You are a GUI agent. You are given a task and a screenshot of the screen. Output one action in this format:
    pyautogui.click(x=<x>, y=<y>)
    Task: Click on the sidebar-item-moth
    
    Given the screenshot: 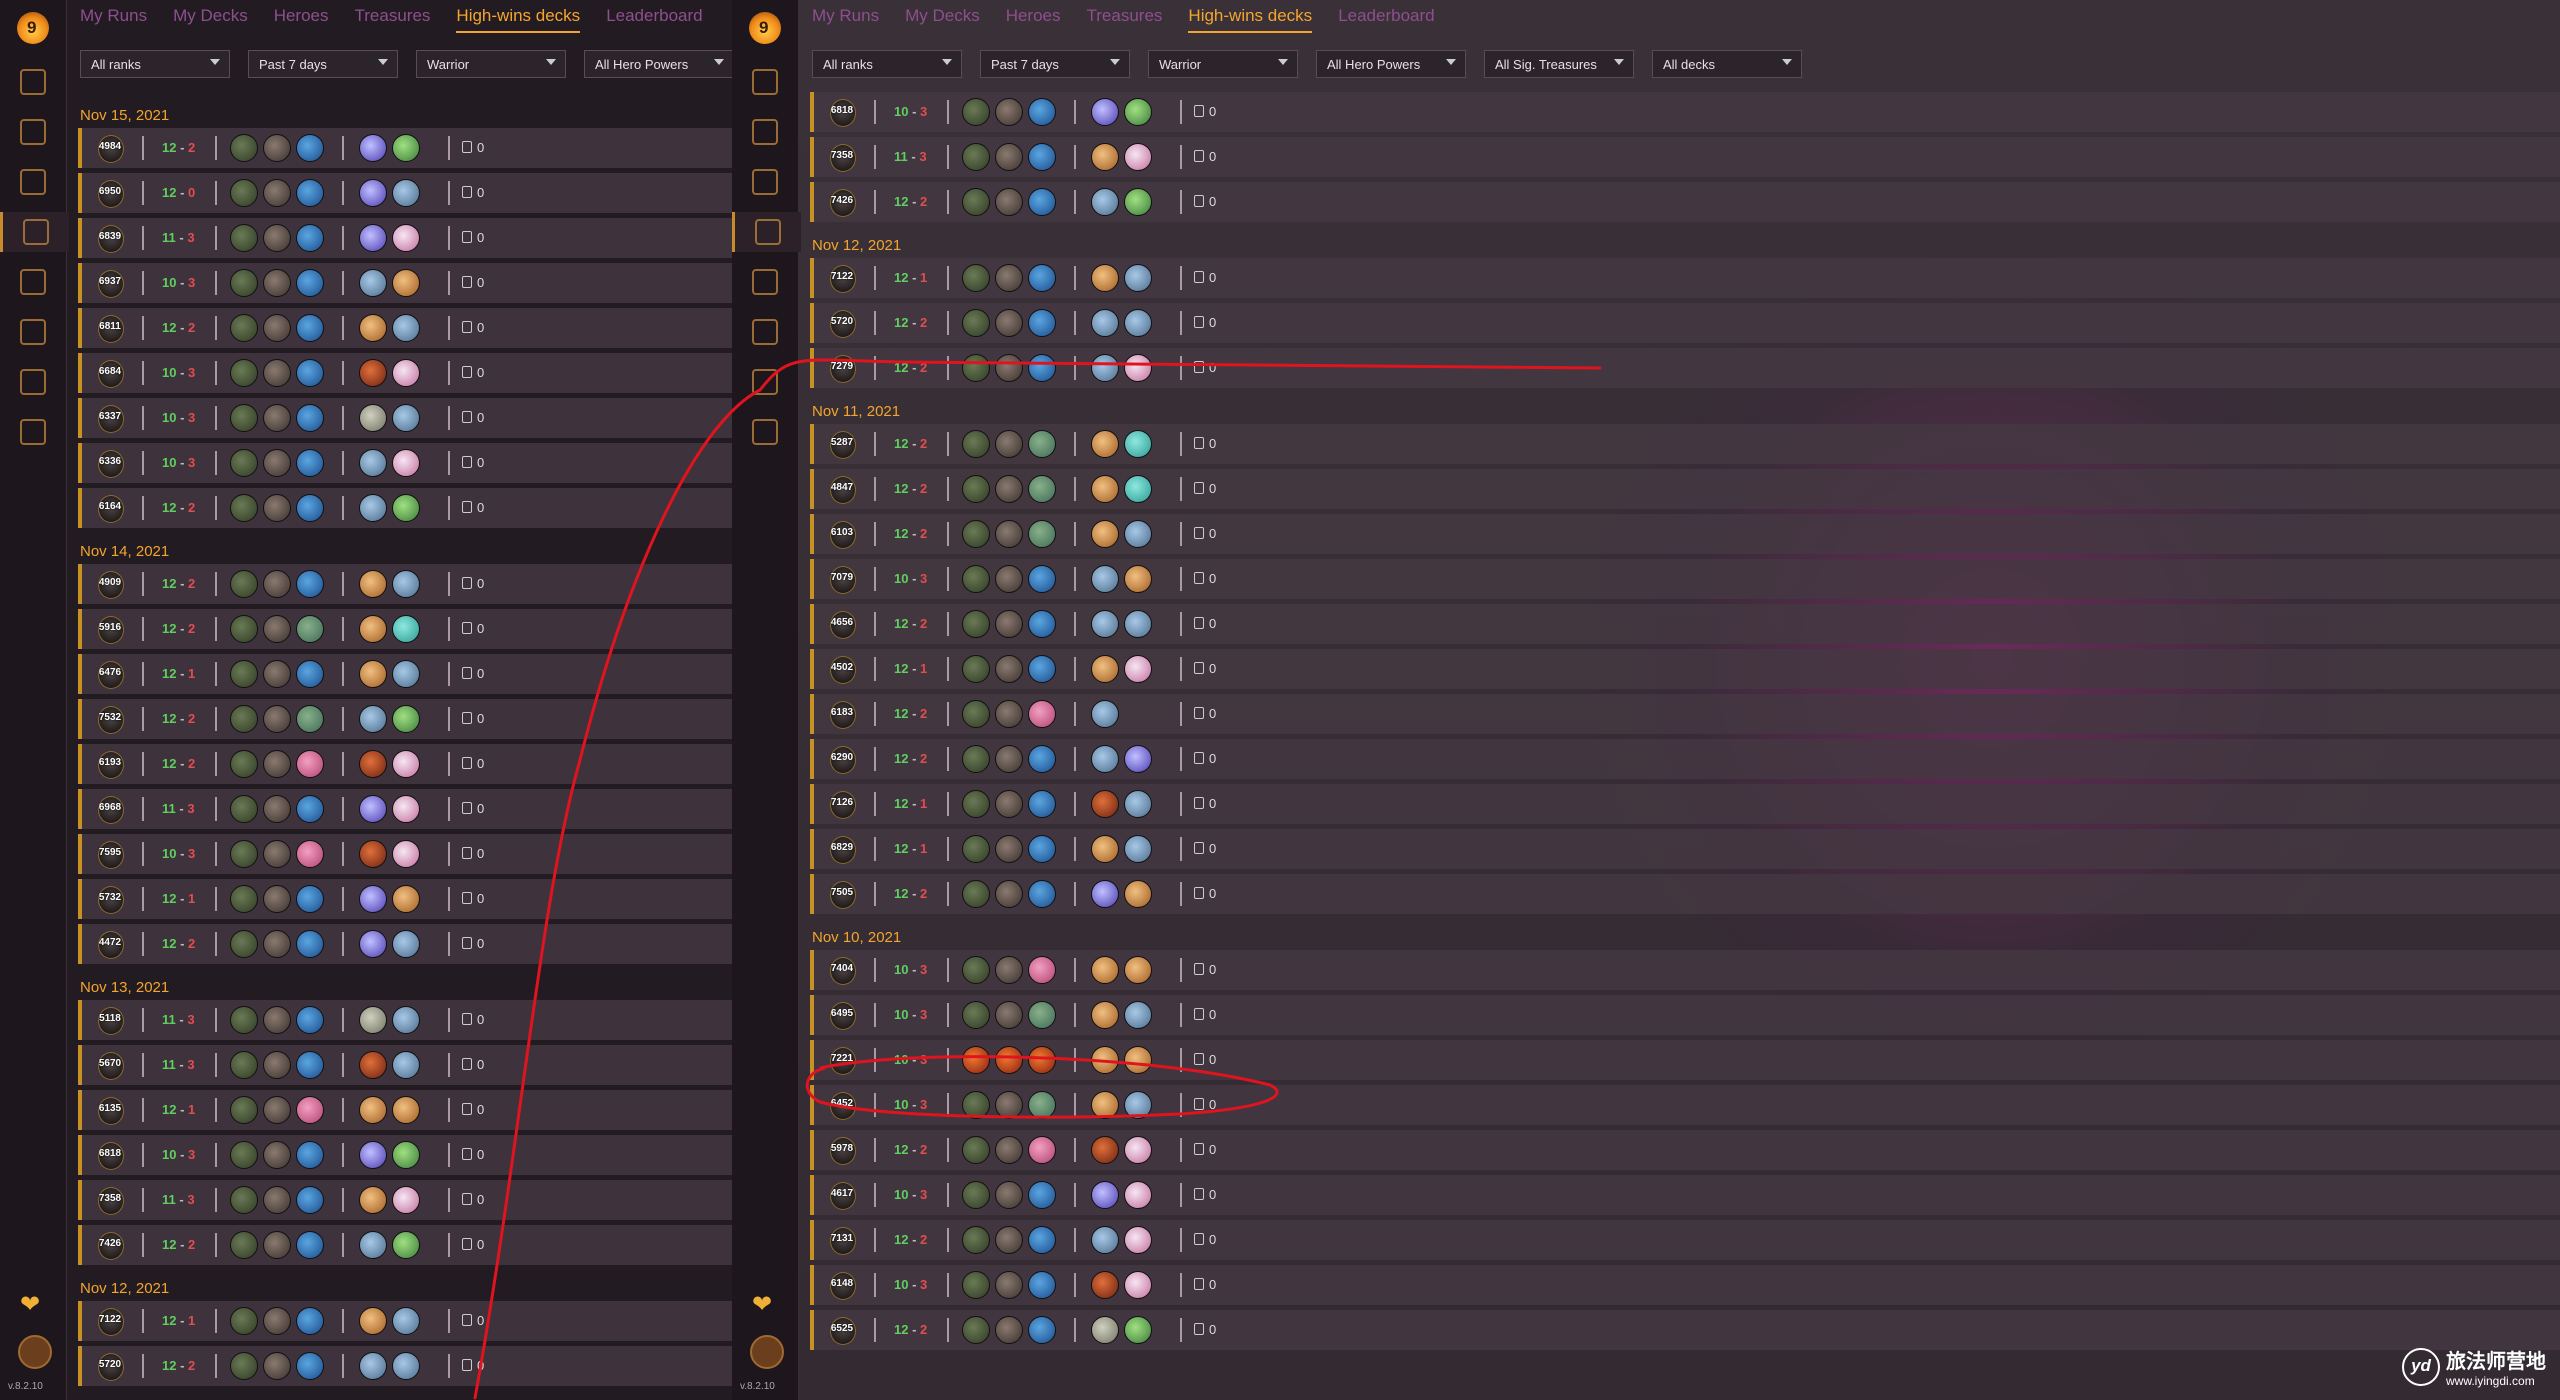 What is the action you would take?
    pyautogui.click(x=34, y=232)
    